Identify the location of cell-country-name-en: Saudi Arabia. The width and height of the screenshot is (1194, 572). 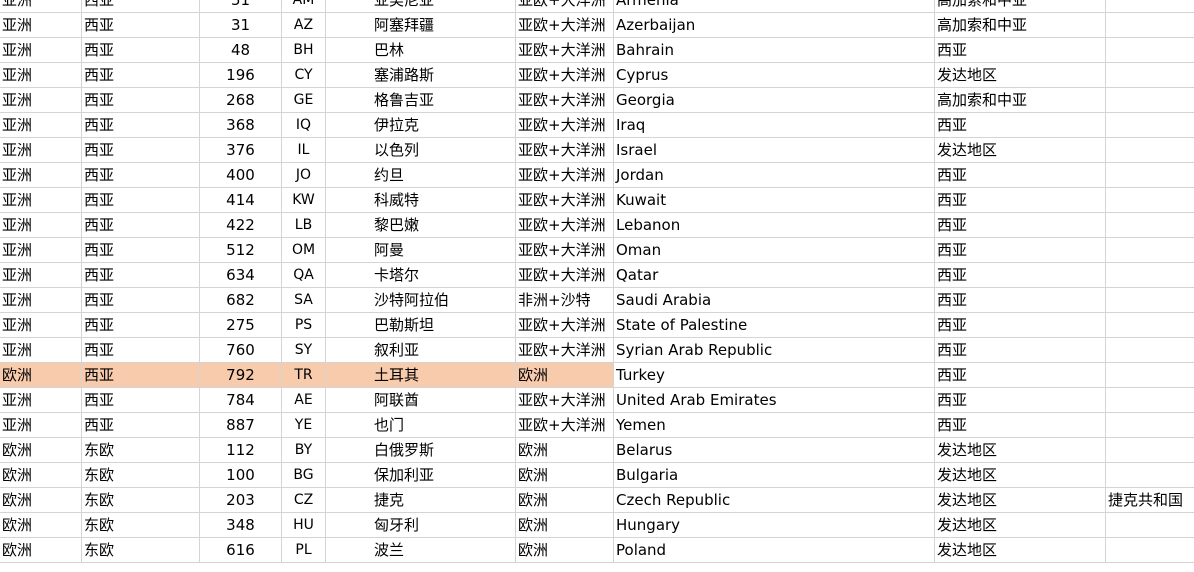
(774, 300).